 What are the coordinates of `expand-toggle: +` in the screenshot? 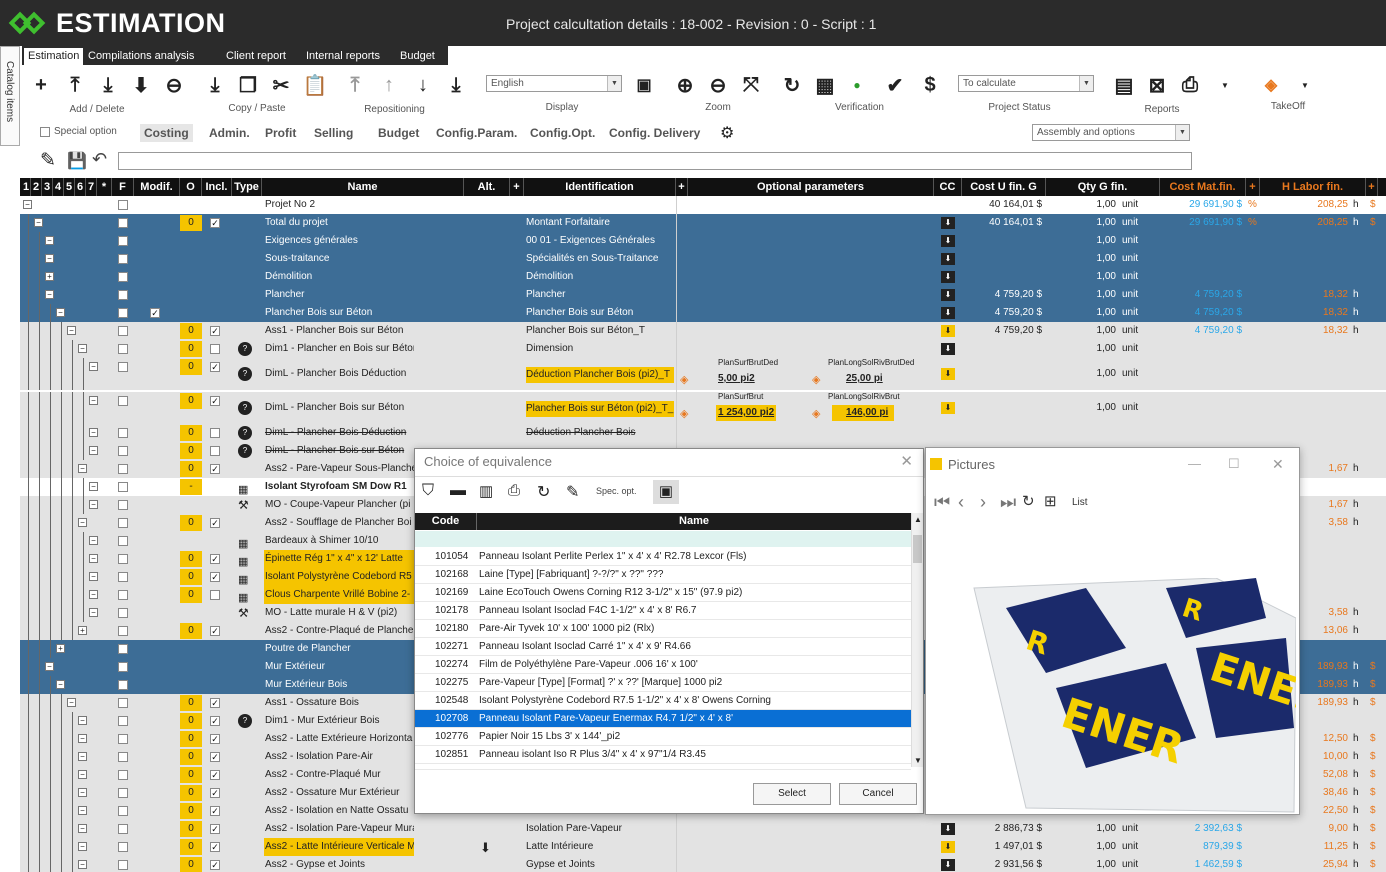 It's located at (49, 276).